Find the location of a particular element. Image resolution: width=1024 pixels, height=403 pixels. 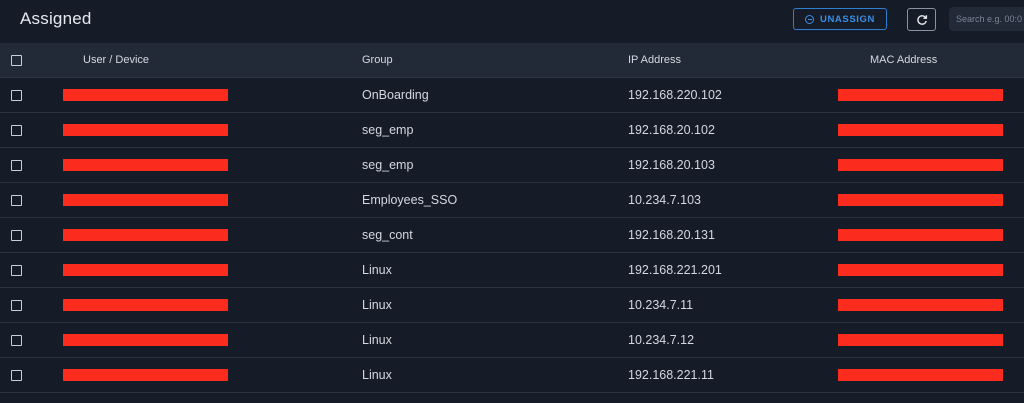

group-cell: OnBoarding is located at coordinates (395, 95).